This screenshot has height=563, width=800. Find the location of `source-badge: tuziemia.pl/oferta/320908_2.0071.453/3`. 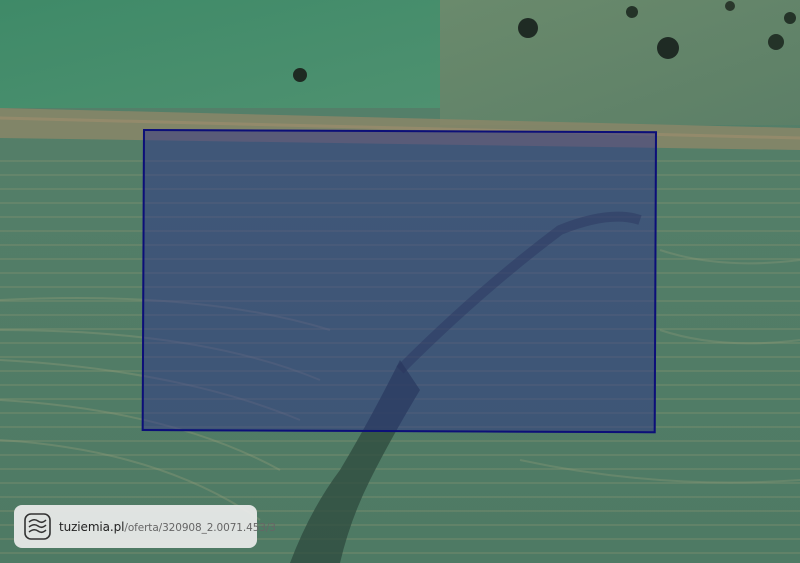

source-badge: tuziemia.pl/oferta/320908_2.0071.453/3 is located at coordinates (145, 526).